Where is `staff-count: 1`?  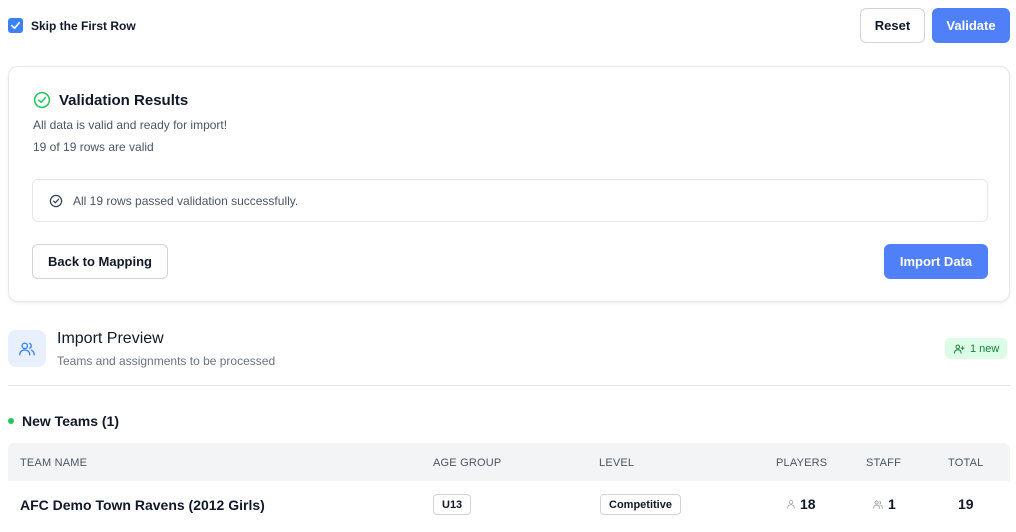
staff-count: 1 is located at coordinates (892, 504).